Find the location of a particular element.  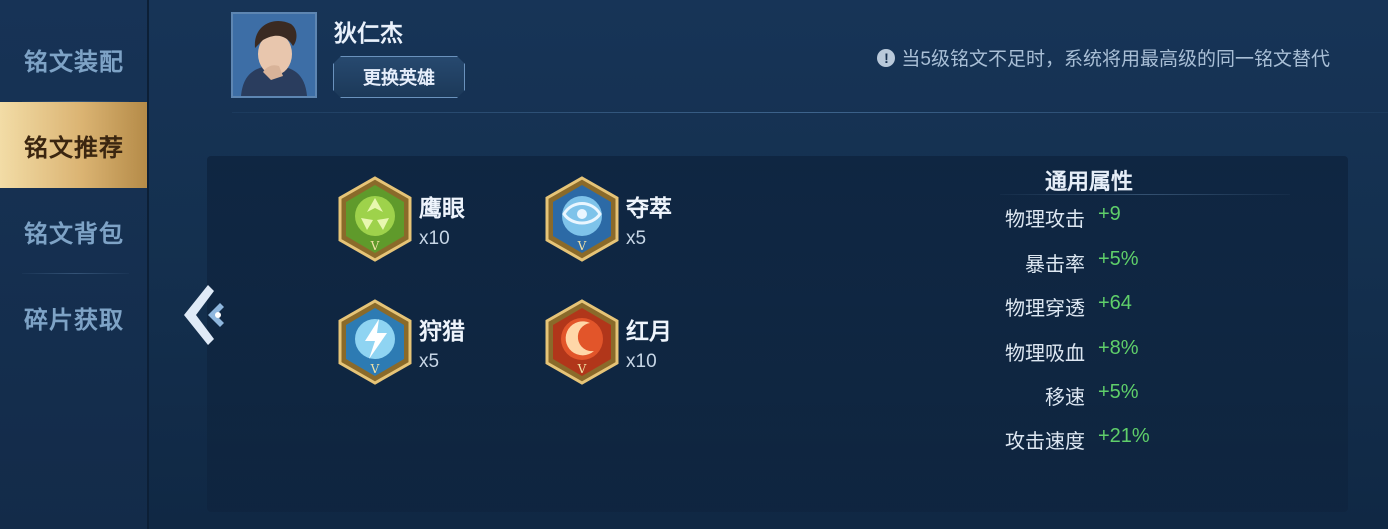

stat-row: 物理攻击 +9 is located at coordinates (1050, 218).